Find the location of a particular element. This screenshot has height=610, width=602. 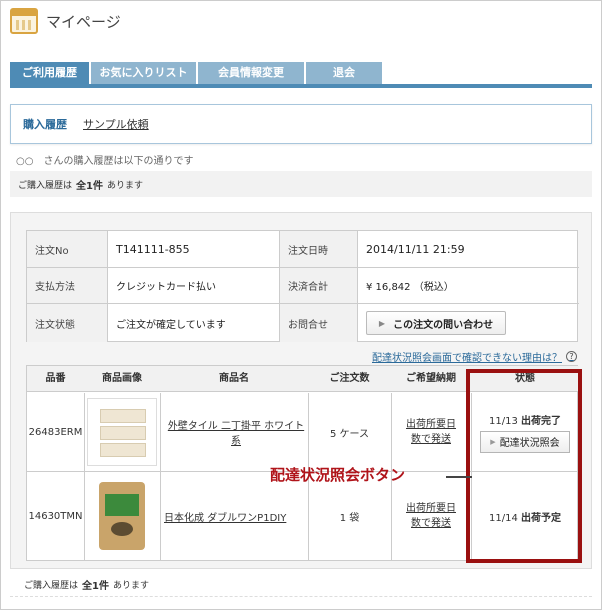

label-order-status: 注文状態 is located at coordinates (67, 323).